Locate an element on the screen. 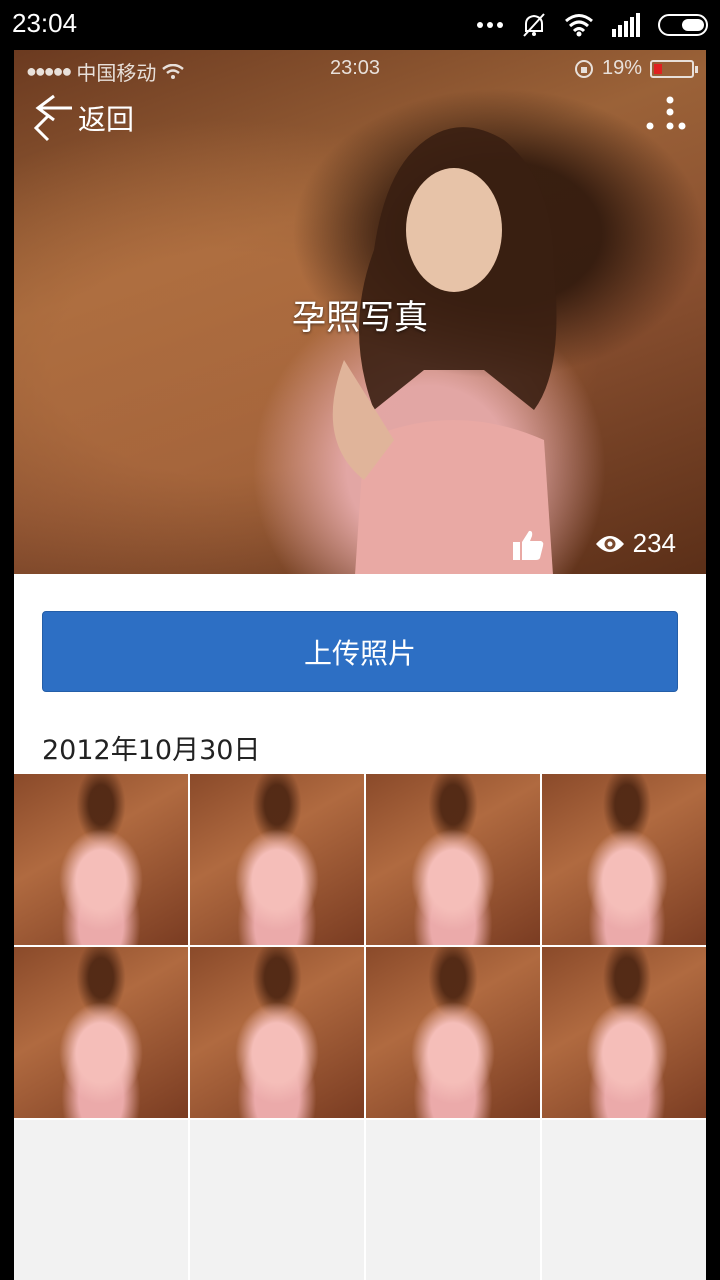 The height and width of the screenshot is (1280, 720). more-icon is located at coordinates (666, 116).